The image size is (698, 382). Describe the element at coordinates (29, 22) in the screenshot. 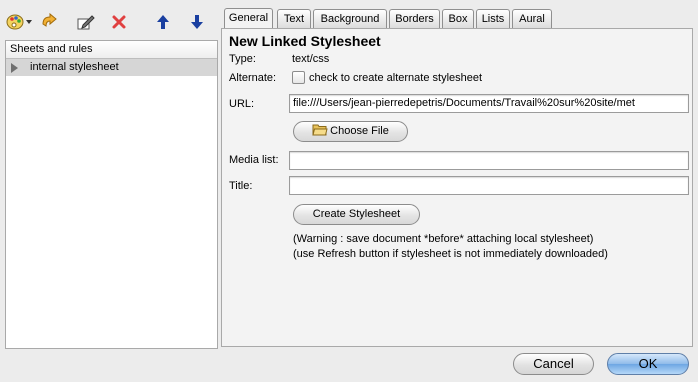

I see `dropdown-arrow-icon` at that location.